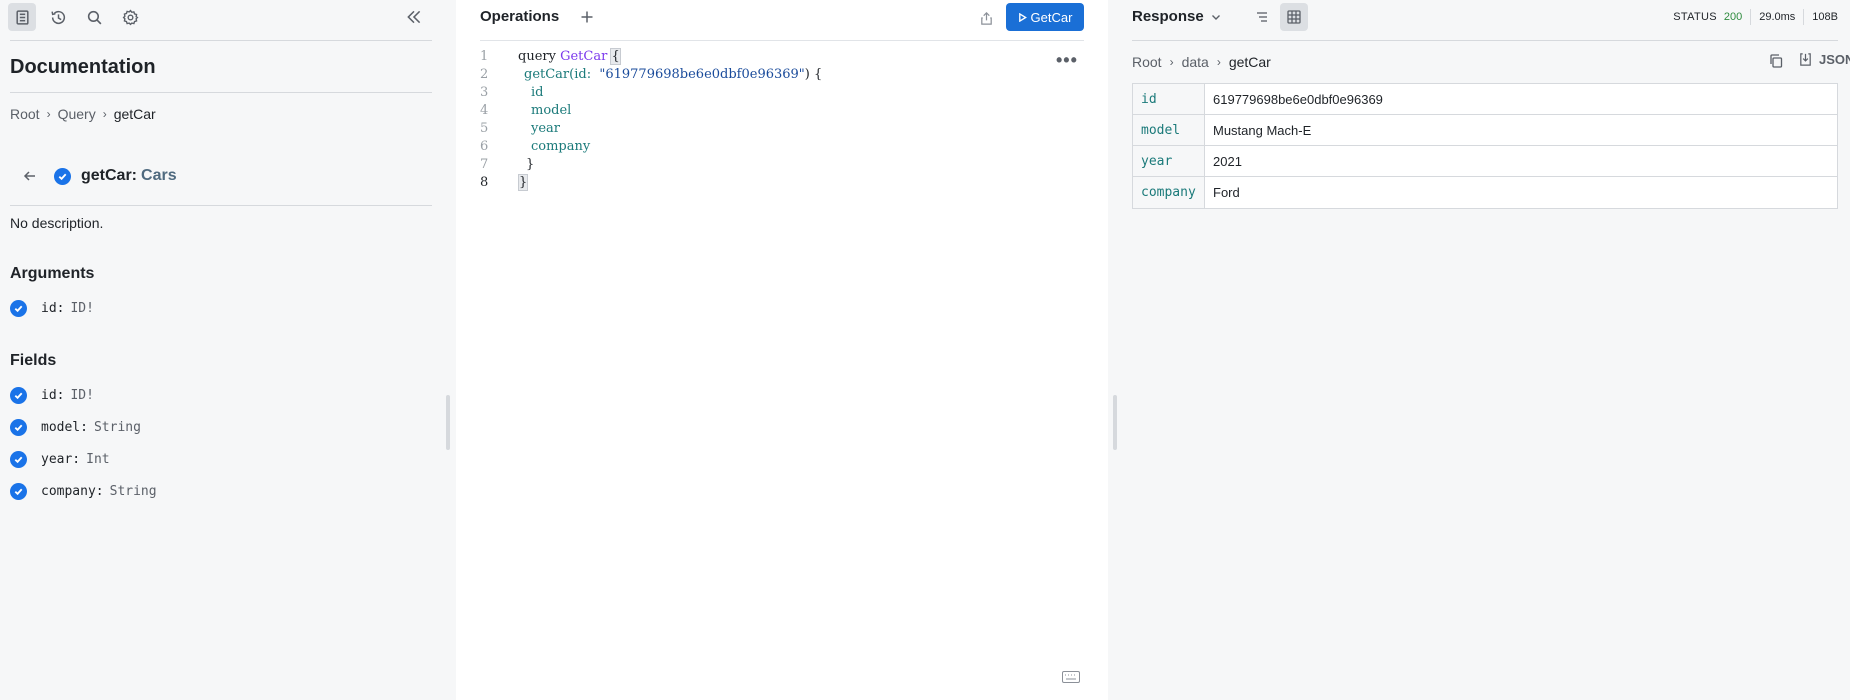  Describe the element at coordinates (33, 360) in the screenshot. I see `fields-title: Fields` at that location.